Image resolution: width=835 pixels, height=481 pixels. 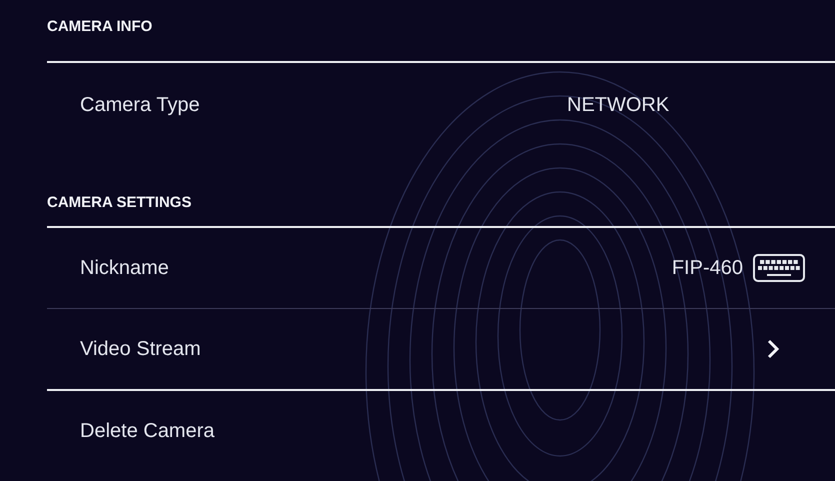 What do you see at coordinates (707, 268) in the screenshot?
I see `nickname-value: FIP-460` at bounding box center [707, 268].